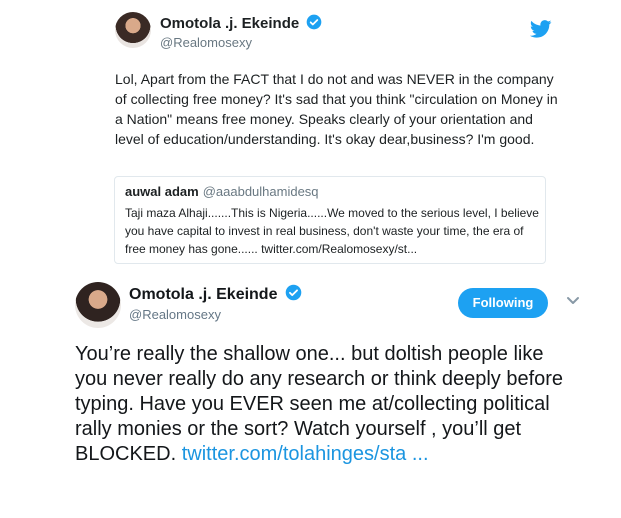 The width and height of the screenshot is (621, 518). I want to click on quoted-author-name: auwal adam, so click(162, 191).